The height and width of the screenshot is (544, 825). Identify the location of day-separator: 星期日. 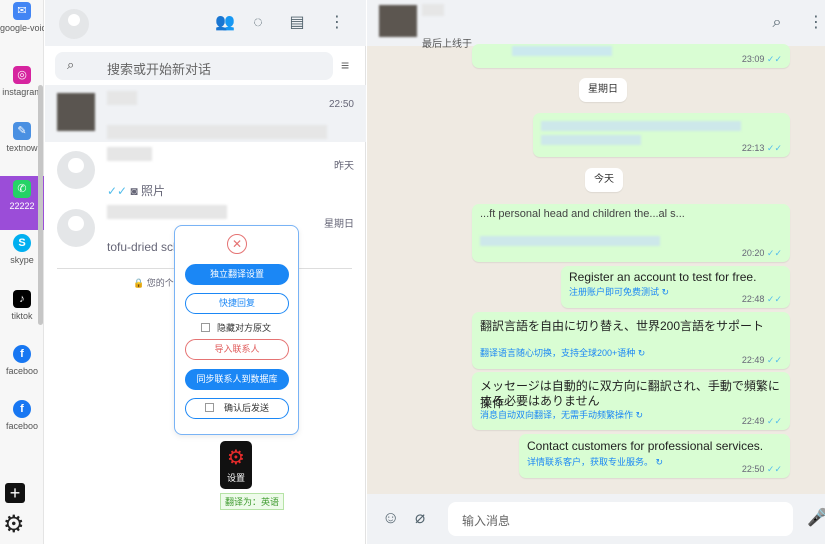
(603, 90).